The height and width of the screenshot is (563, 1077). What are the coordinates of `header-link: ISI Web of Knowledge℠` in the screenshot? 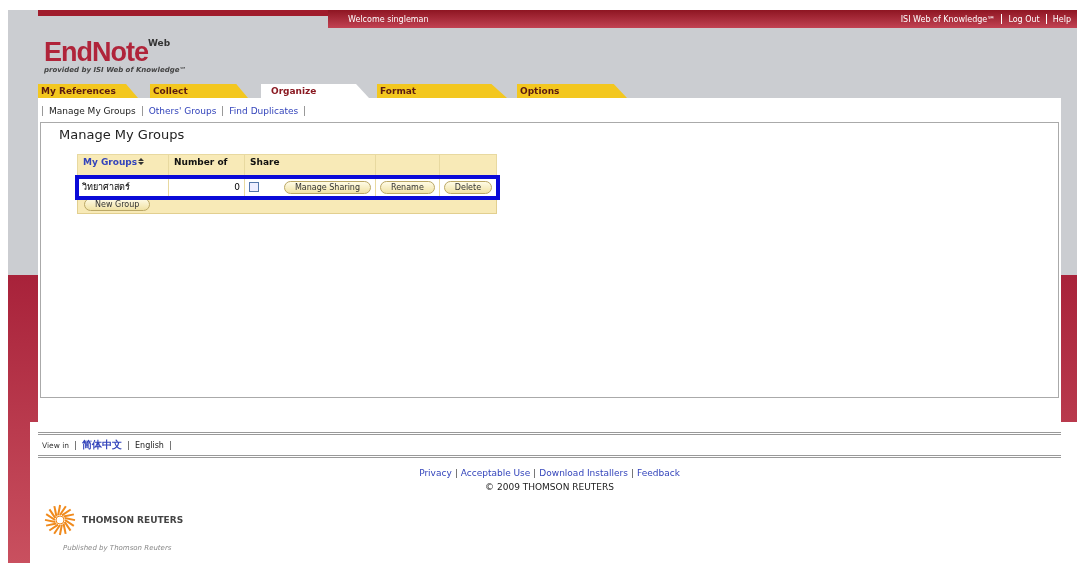 It's located at (948, 19).